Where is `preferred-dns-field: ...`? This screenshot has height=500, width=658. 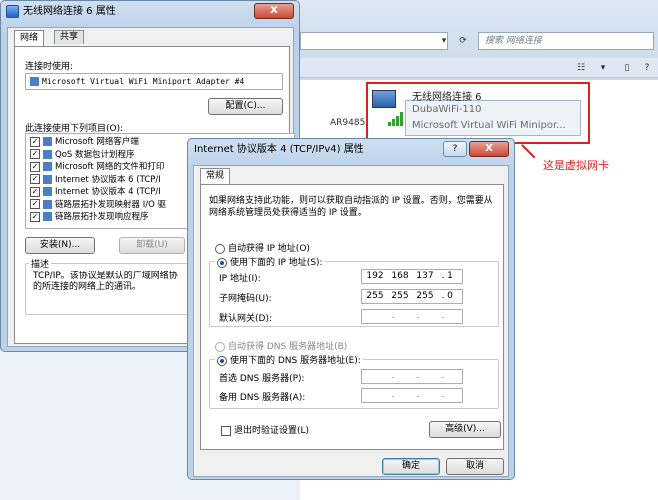
preferred-dns-field: ... is located at coordinates (412, 376).